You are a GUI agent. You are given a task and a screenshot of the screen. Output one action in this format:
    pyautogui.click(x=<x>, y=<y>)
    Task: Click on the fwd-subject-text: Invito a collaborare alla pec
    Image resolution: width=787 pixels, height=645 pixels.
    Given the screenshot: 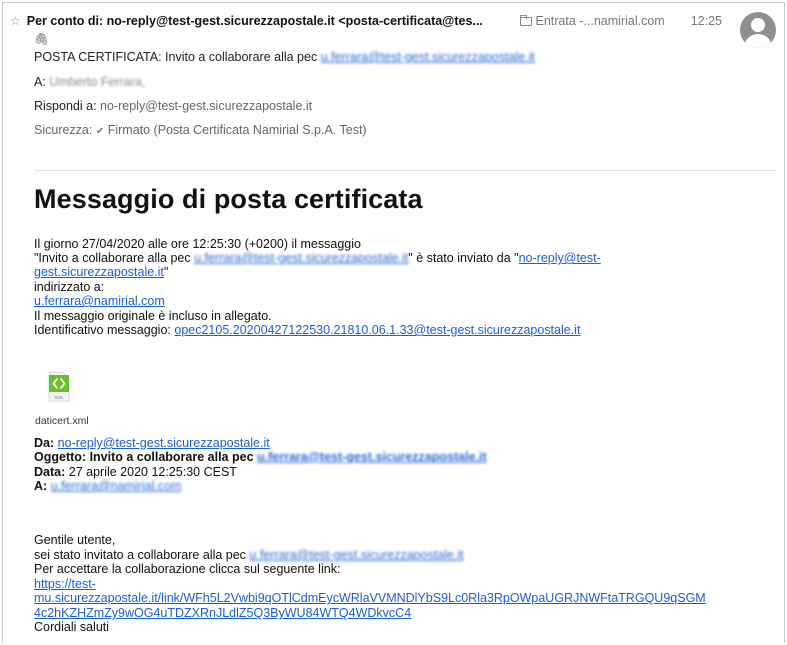 What is the action you would take?
    pyautogui.click(x=171, y=457)
    